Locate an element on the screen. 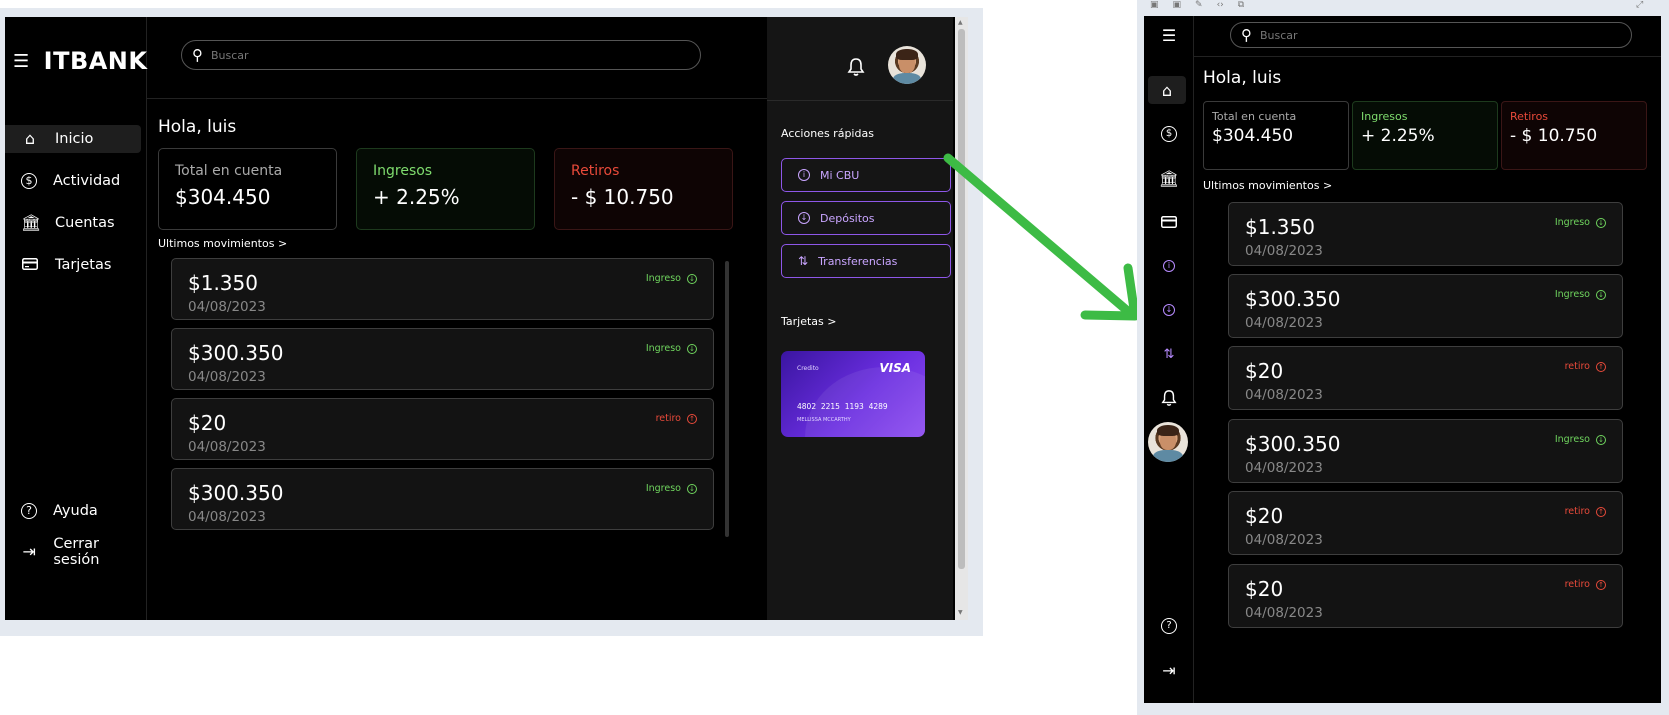  code-icon: ‹› is located at coordinates (1220, 5).